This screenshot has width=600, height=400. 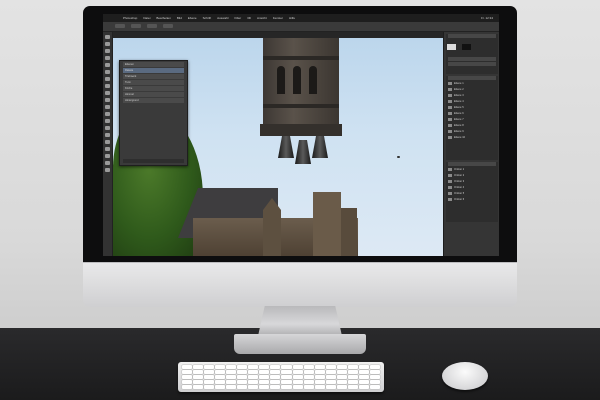 What do you see at coordinates (107, 100) in the screenshot?
I see `history-brush-tool-icon` at bounding box center [107, 100].